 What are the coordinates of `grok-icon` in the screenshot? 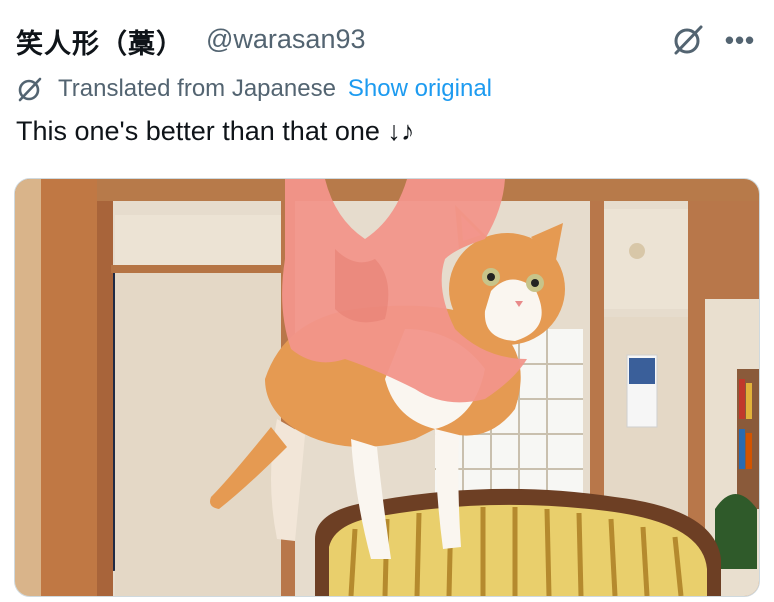 It's located at (688, 40).